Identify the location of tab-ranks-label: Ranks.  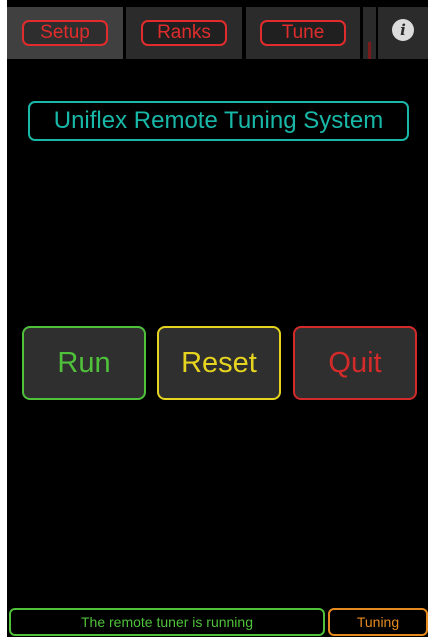
(184, 33).